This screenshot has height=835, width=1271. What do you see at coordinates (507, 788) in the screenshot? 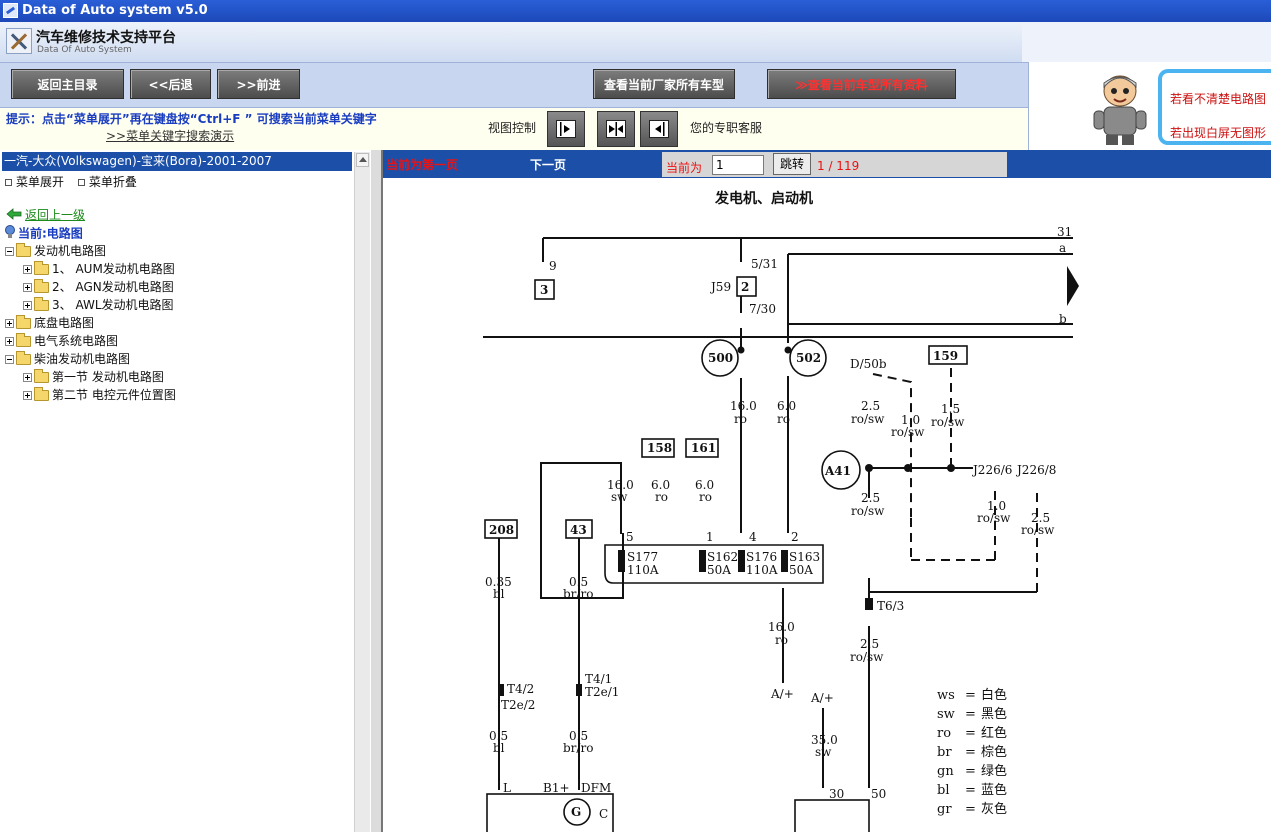
I see `svg-text: L` at bounding box center [507, 788].